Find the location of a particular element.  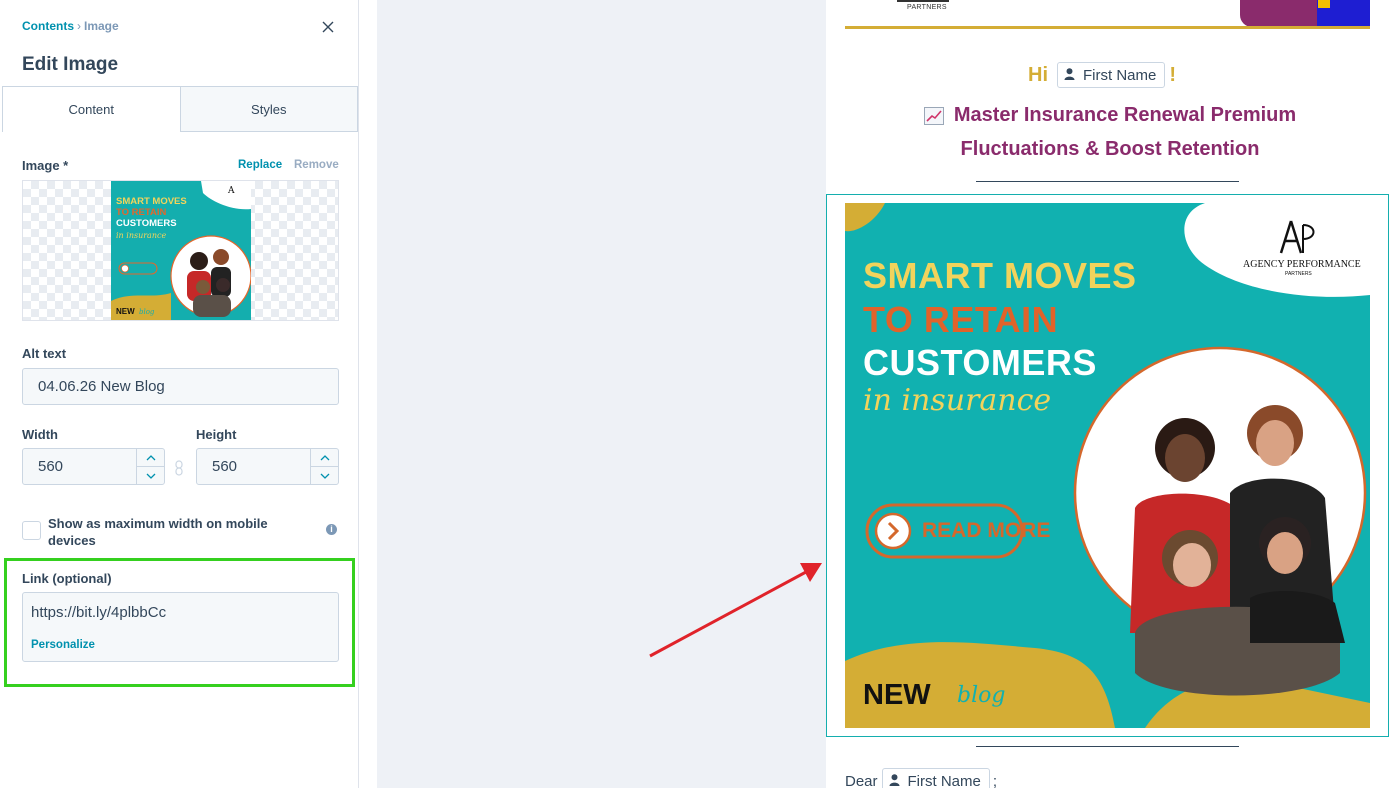

replace-image-button: Replace is located at coordinates (260, 165).